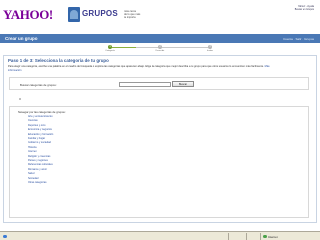  Describe the element at coordinates (40, 183) in the screenshot. I see `category-link: Otras categorías` at that location.